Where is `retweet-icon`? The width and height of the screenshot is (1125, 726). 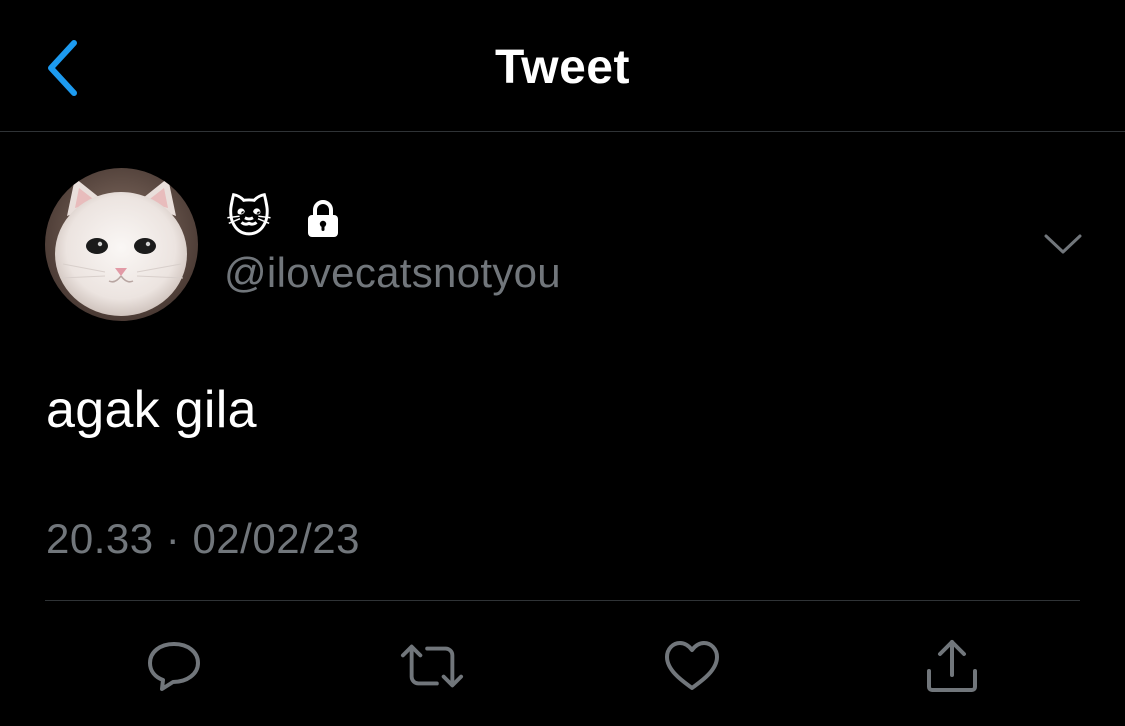 retweet-icon is located at coordinates (432, 666).